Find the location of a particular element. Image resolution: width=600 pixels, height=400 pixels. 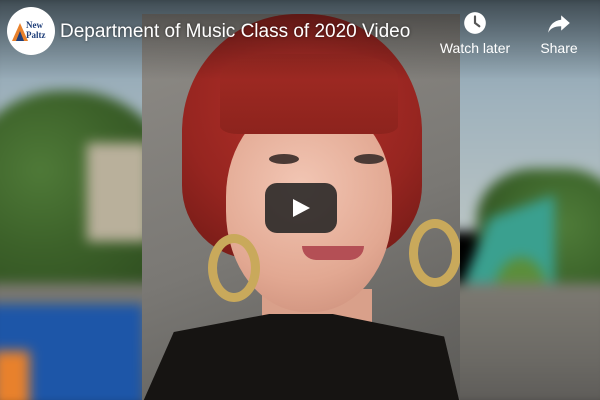

watch-later-label: Watch later is located at coordinates (475, 48).